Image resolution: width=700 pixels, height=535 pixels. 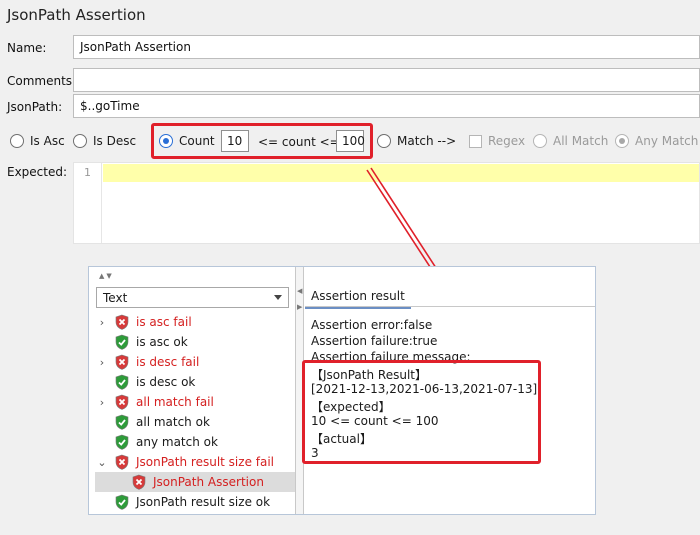 What do you see at coordinates (374, 341) in the screenshot?
I see `result-line: Assertion failure:true` at bounding box center [374, 341].